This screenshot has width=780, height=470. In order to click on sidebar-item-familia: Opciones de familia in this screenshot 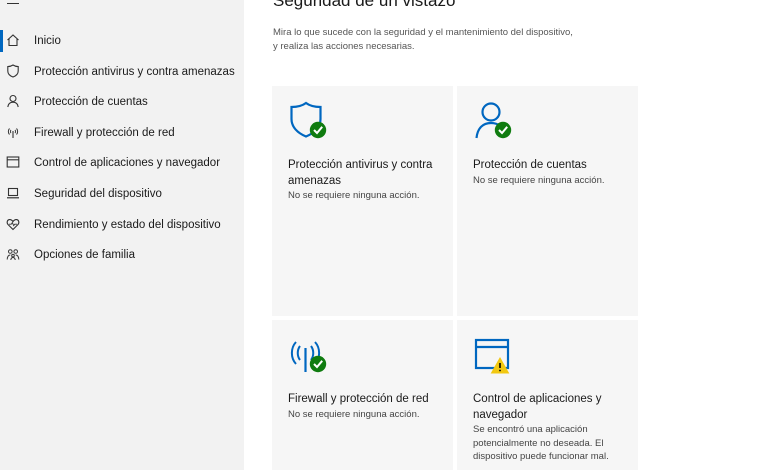, I will do `click(122, 255)`.